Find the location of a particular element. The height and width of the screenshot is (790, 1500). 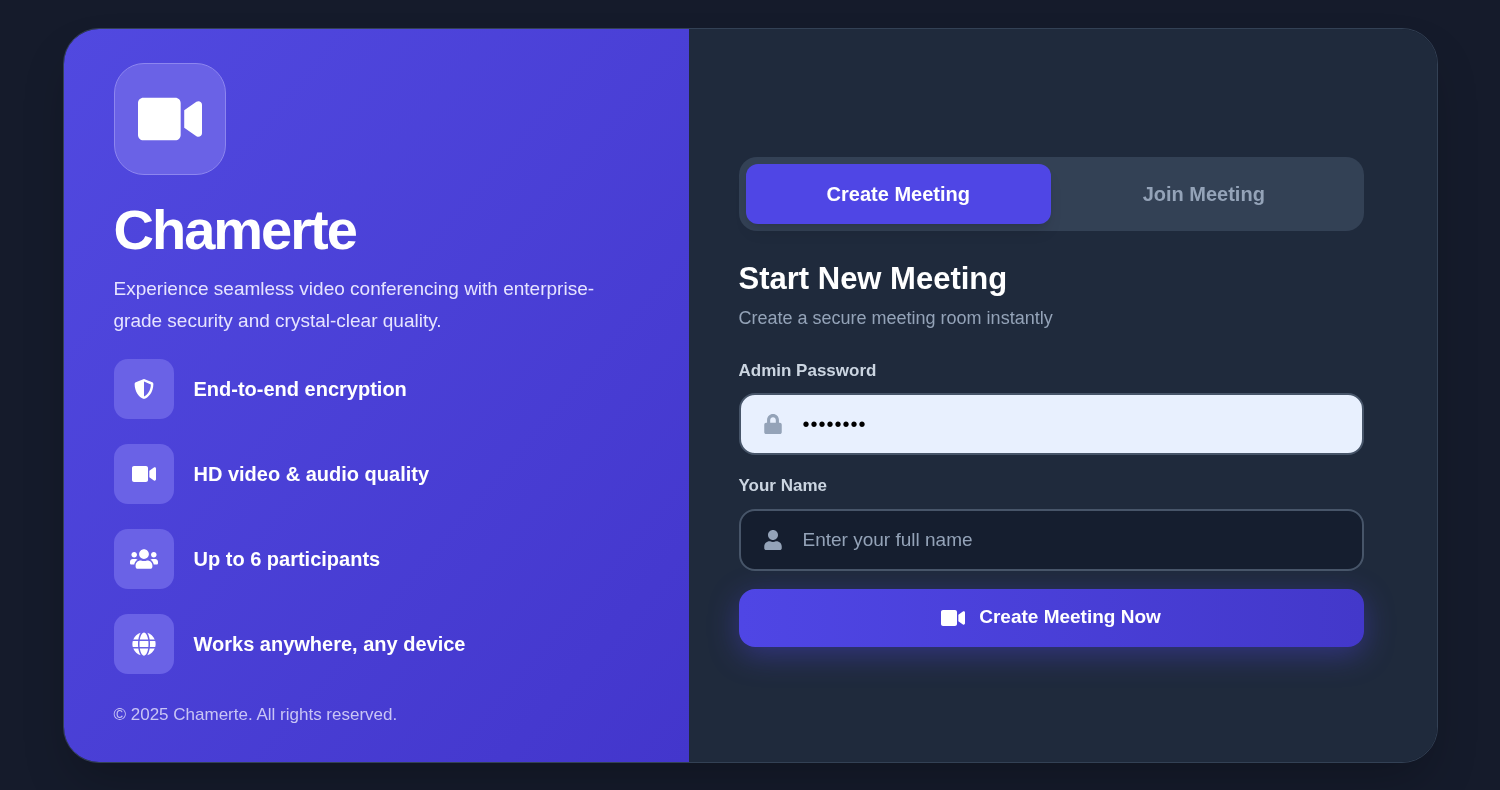

tab: Join Meeting is located at coordinates (1204, 193).